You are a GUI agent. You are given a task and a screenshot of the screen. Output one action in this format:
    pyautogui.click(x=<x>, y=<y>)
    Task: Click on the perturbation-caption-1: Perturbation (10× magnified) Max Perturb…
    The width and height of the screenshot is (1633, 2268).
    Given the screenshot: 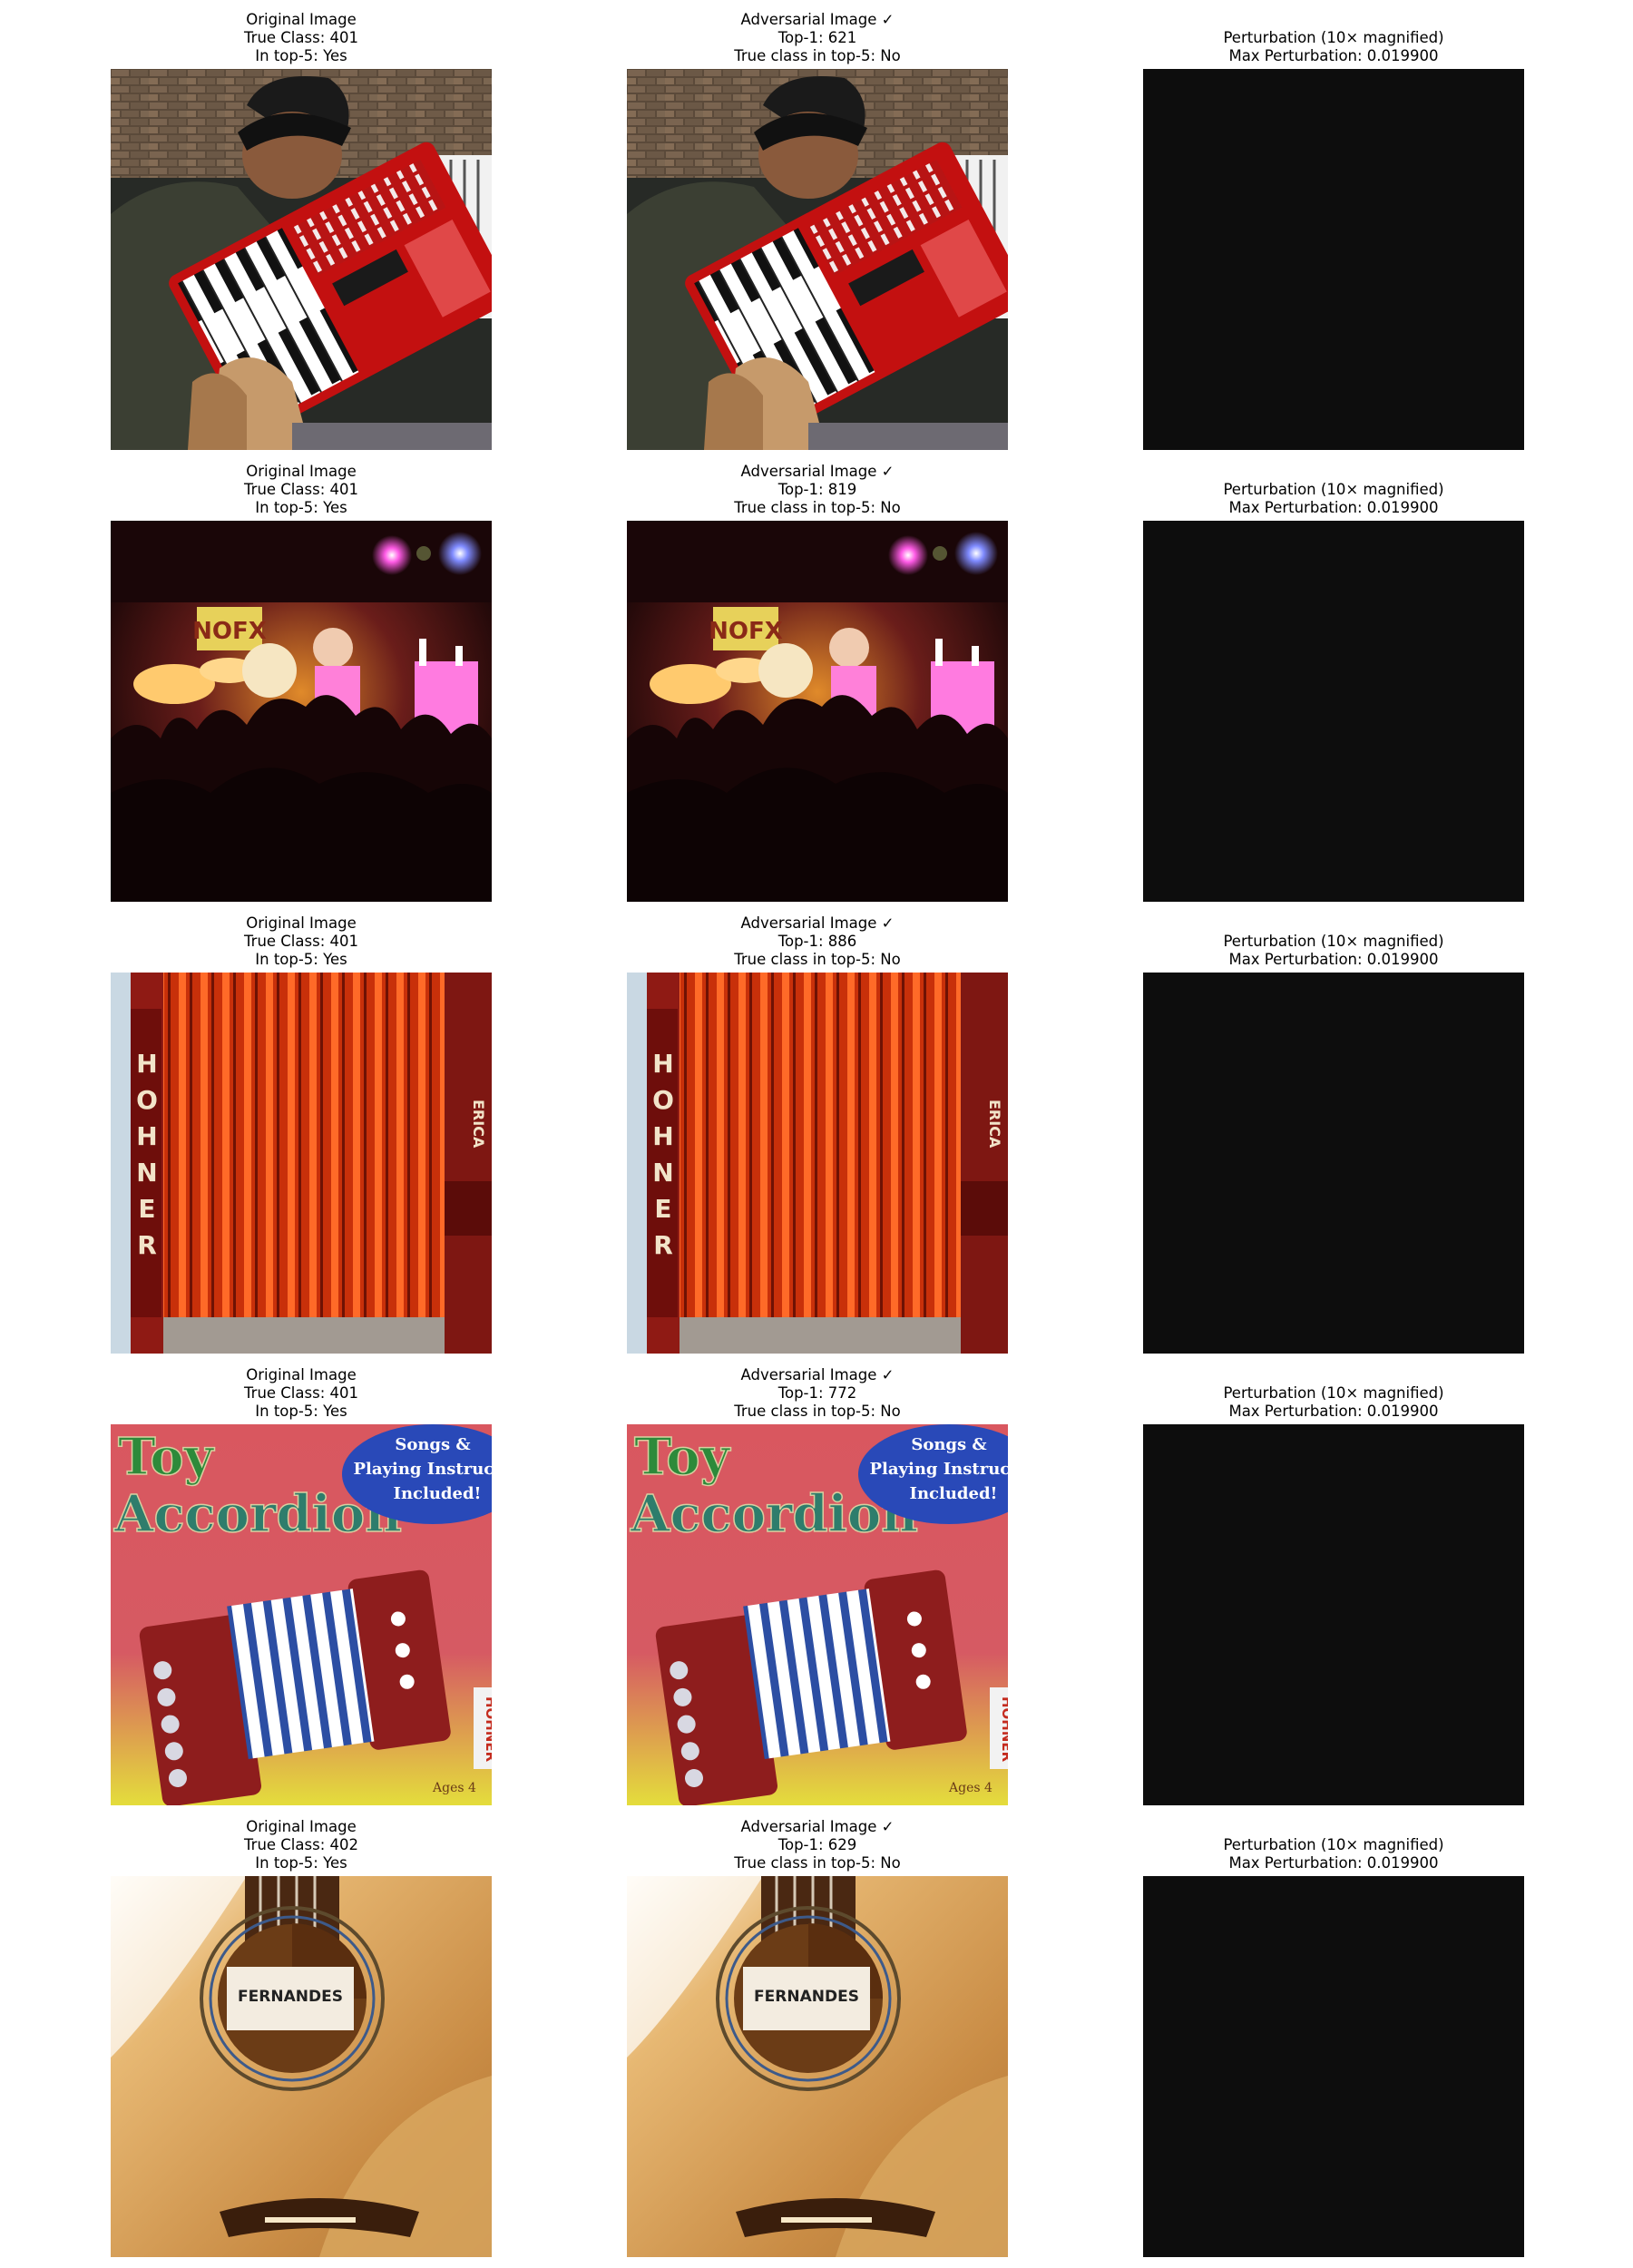 What is the action you would take?
    pyautogui.click(x=1333, y=47)
    